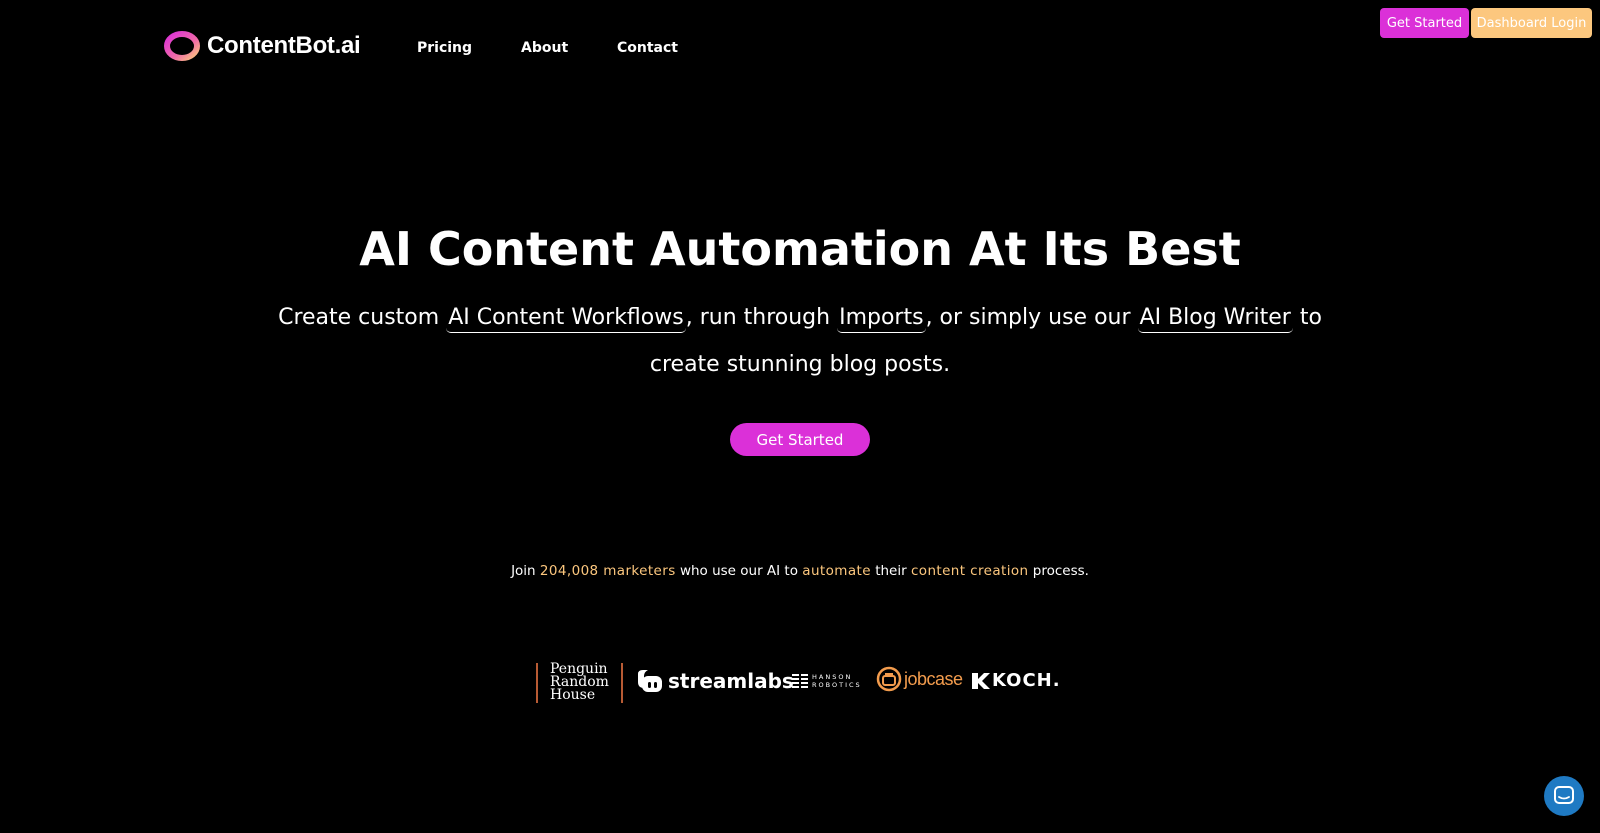 This screenshot has width=1600, height=833. I want to click on nav-pricing: Pricing, so click(444, 48).